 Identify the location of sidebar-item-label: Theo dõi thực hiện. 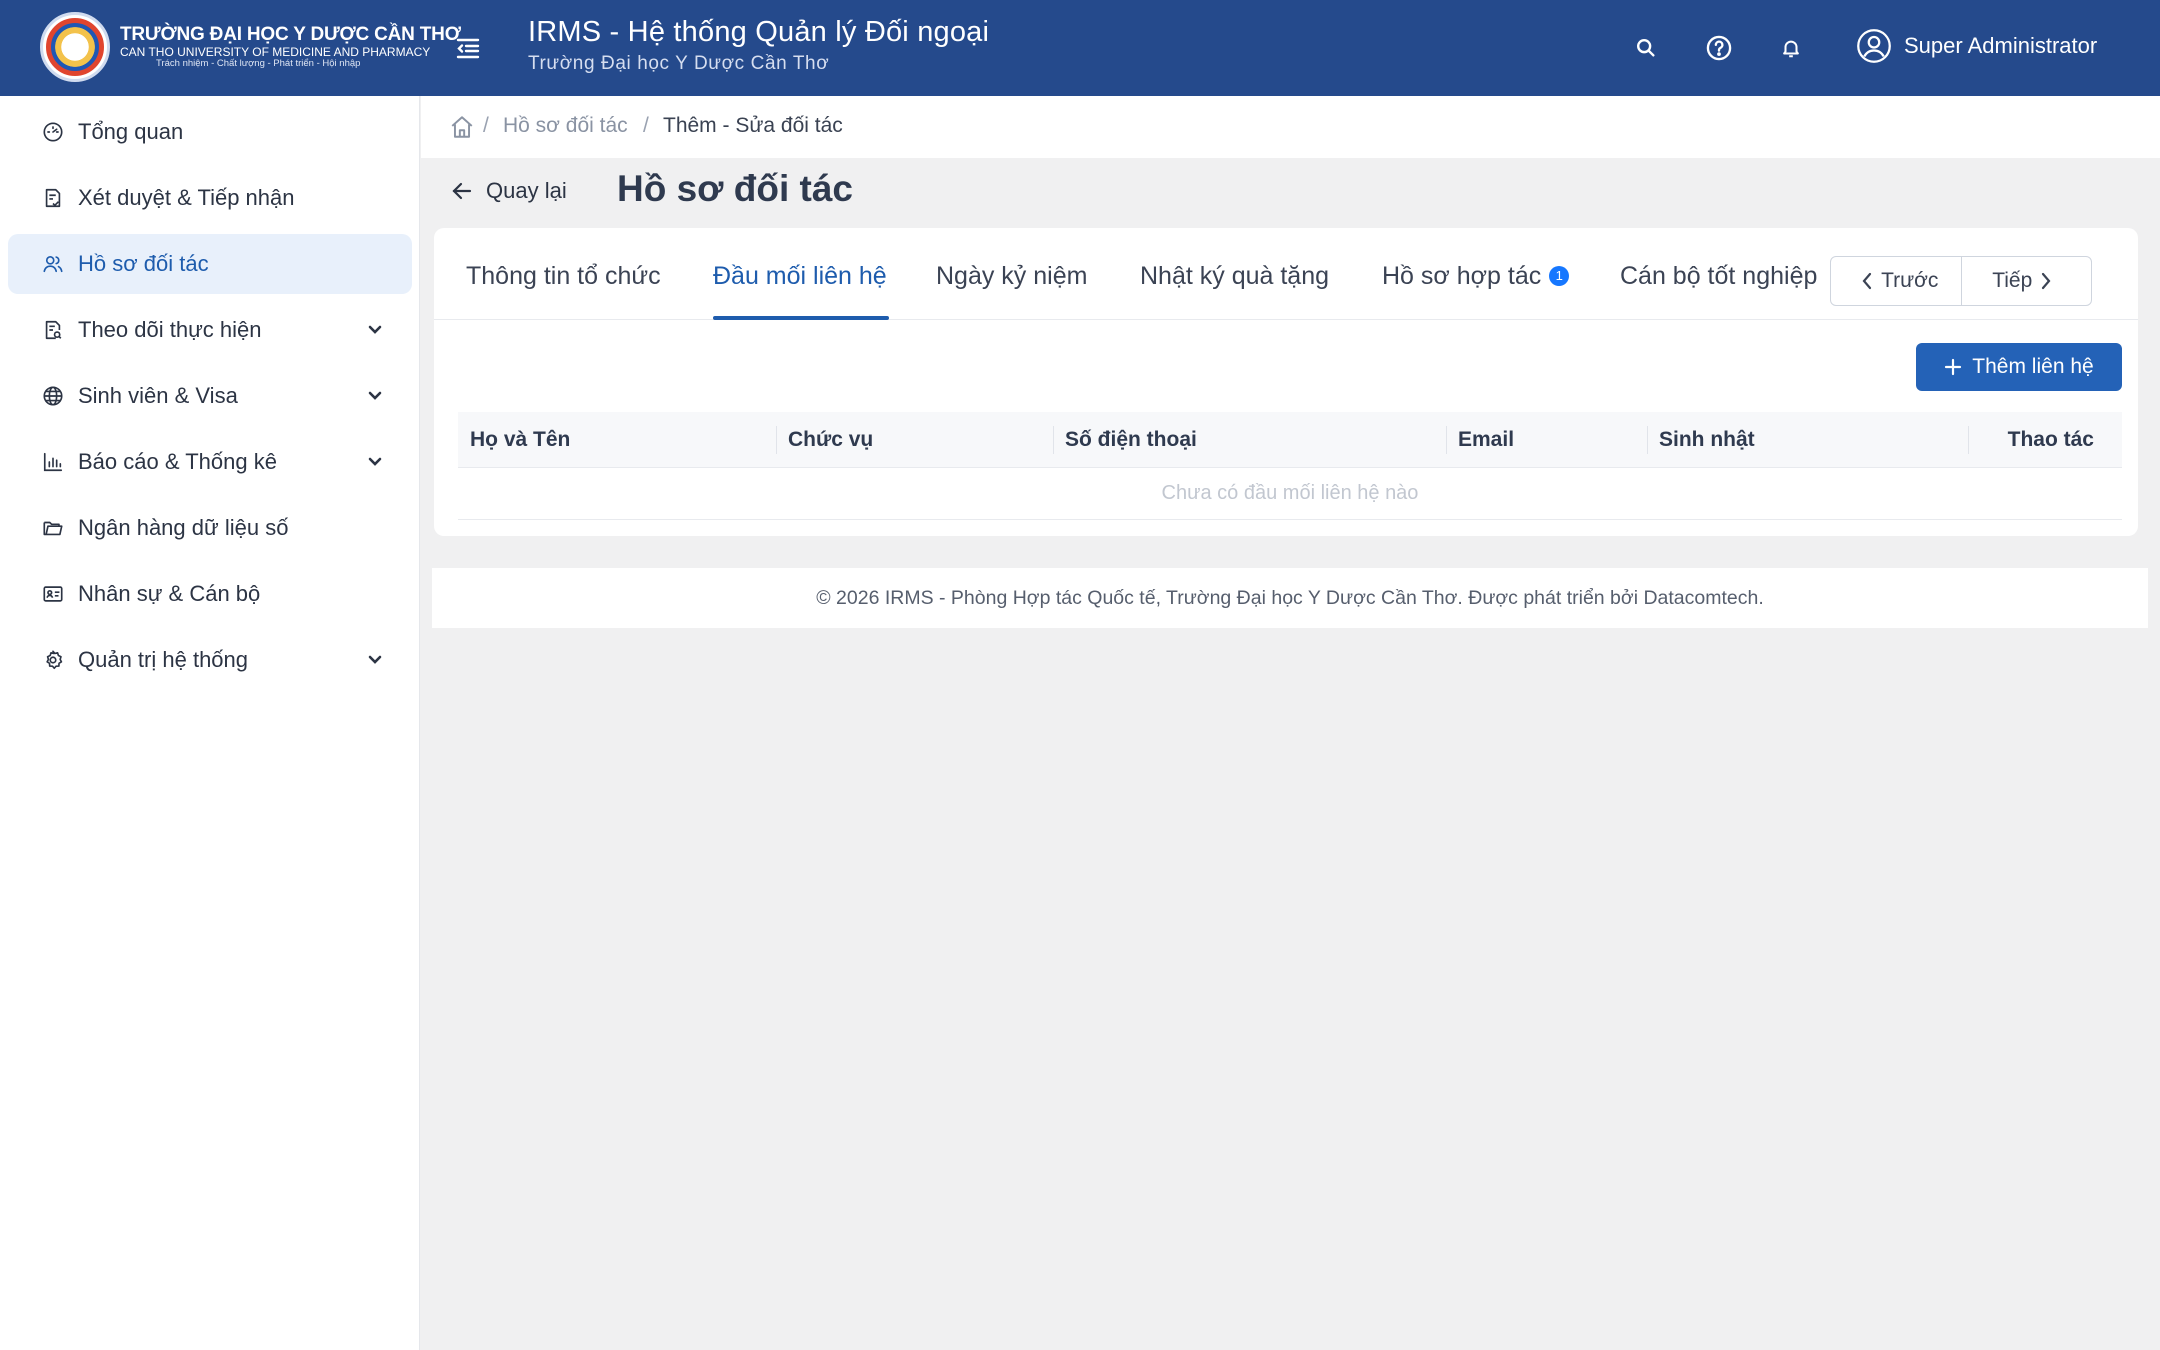
(170, 329).